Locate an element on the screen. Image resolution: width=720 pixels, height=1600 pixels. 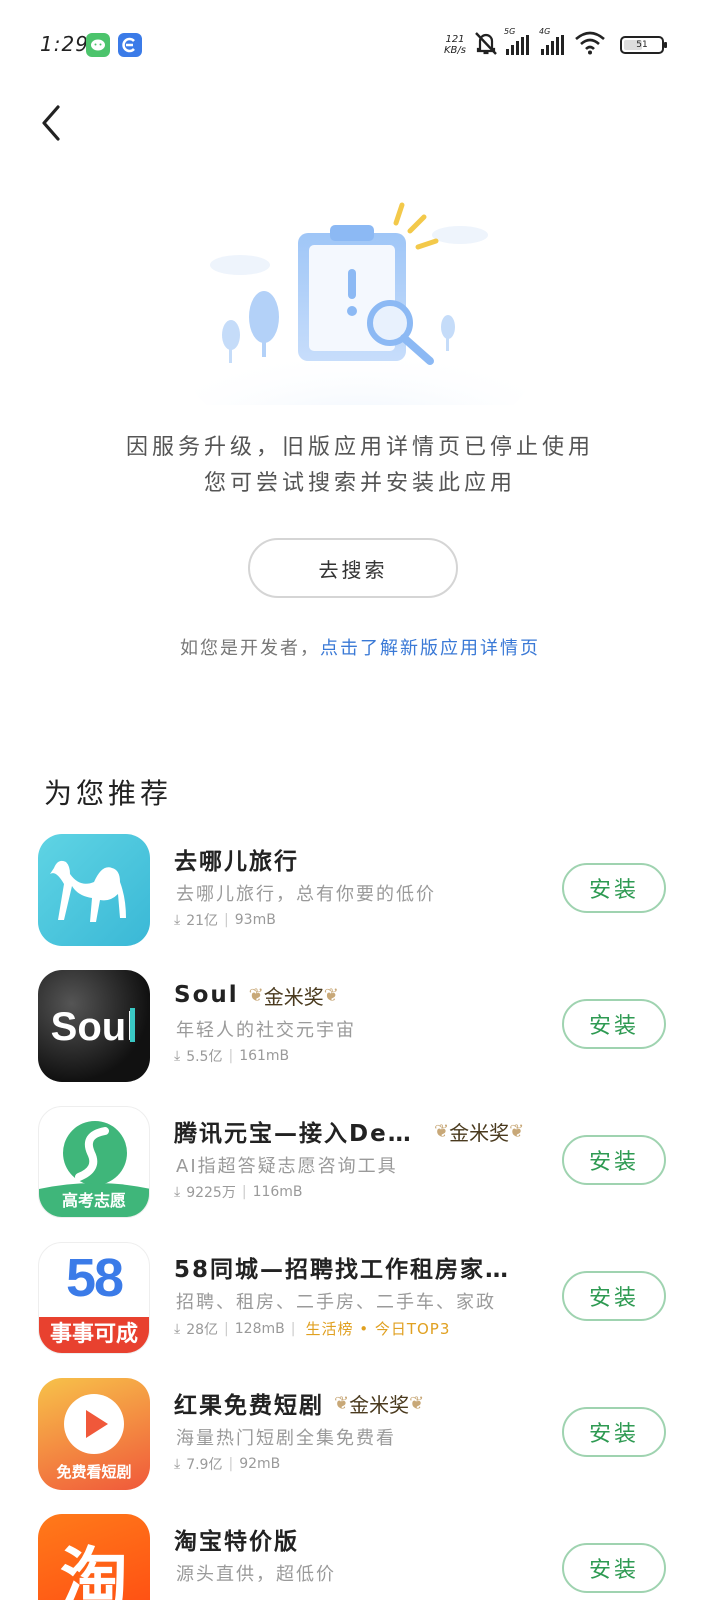
download-count: 9225万 is located at coordinates (211, 1193).